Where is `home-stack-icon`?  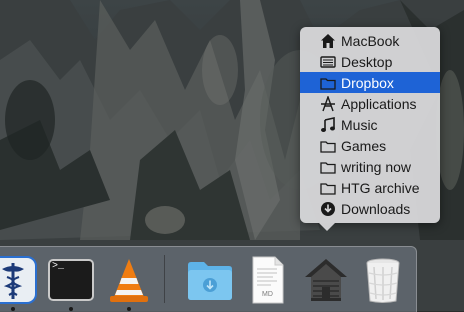
home-stack-icon is located at coordinates (326, 280).